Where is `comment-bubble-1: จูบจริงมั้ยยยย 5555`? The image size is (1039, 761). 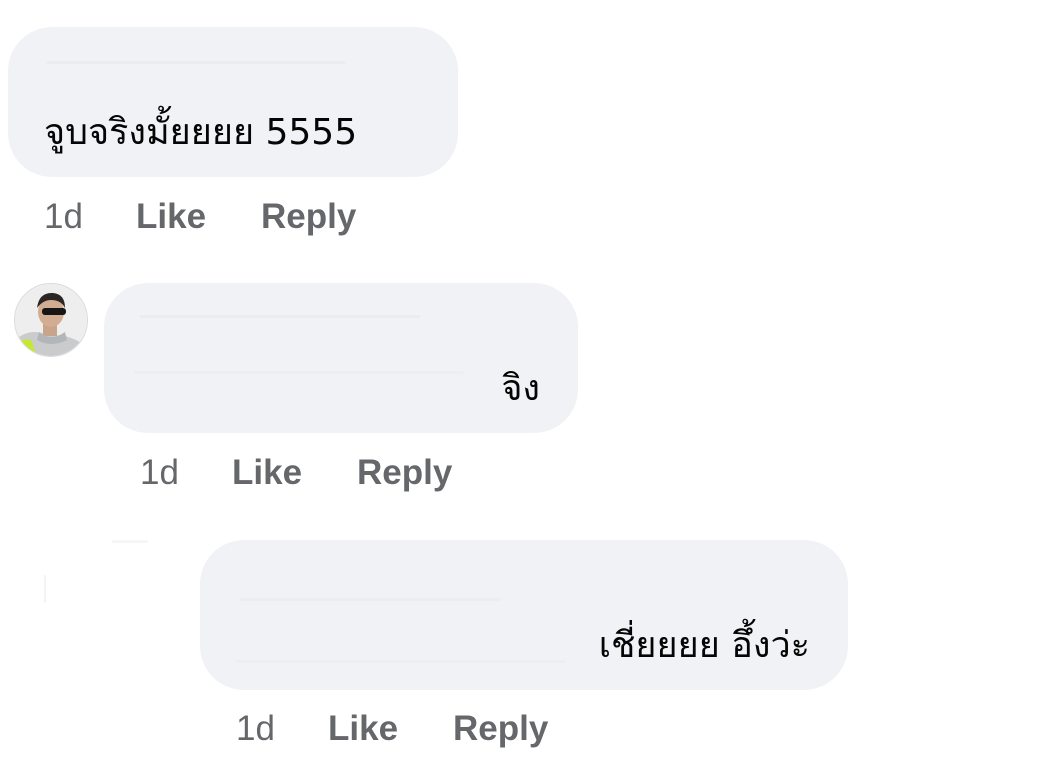
comment-bubble-1: จูบจริงมั้ยยยย 5555 is located at coordinates (233, 102).